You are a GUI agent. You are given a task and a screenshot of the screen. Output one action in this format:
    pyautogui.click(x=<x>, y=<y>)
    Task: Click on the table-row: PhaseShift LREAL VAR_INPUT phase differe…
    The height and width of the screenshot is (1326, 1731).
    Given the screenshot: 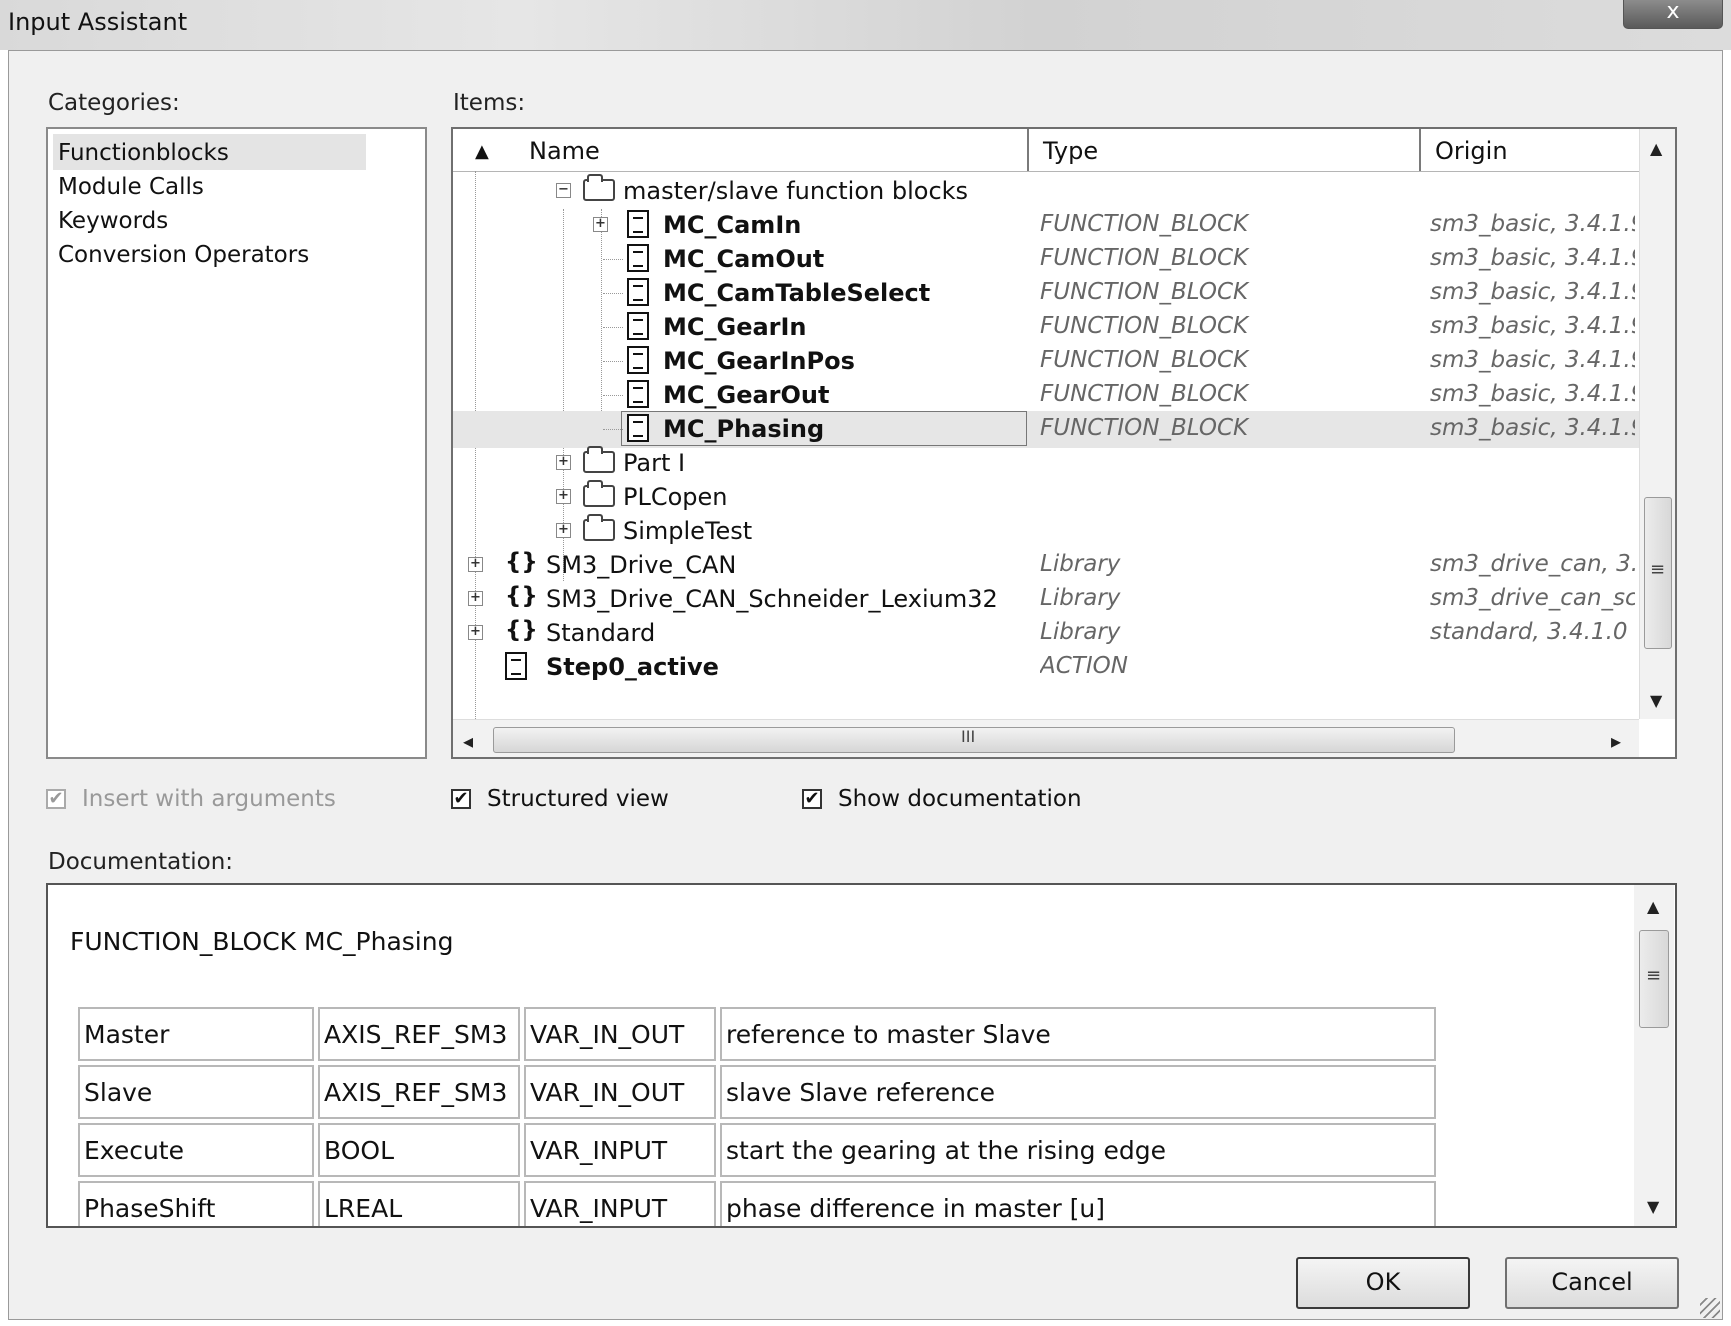 What is the action you would take?
    pyautogui.click(x=757, y=1203)
    